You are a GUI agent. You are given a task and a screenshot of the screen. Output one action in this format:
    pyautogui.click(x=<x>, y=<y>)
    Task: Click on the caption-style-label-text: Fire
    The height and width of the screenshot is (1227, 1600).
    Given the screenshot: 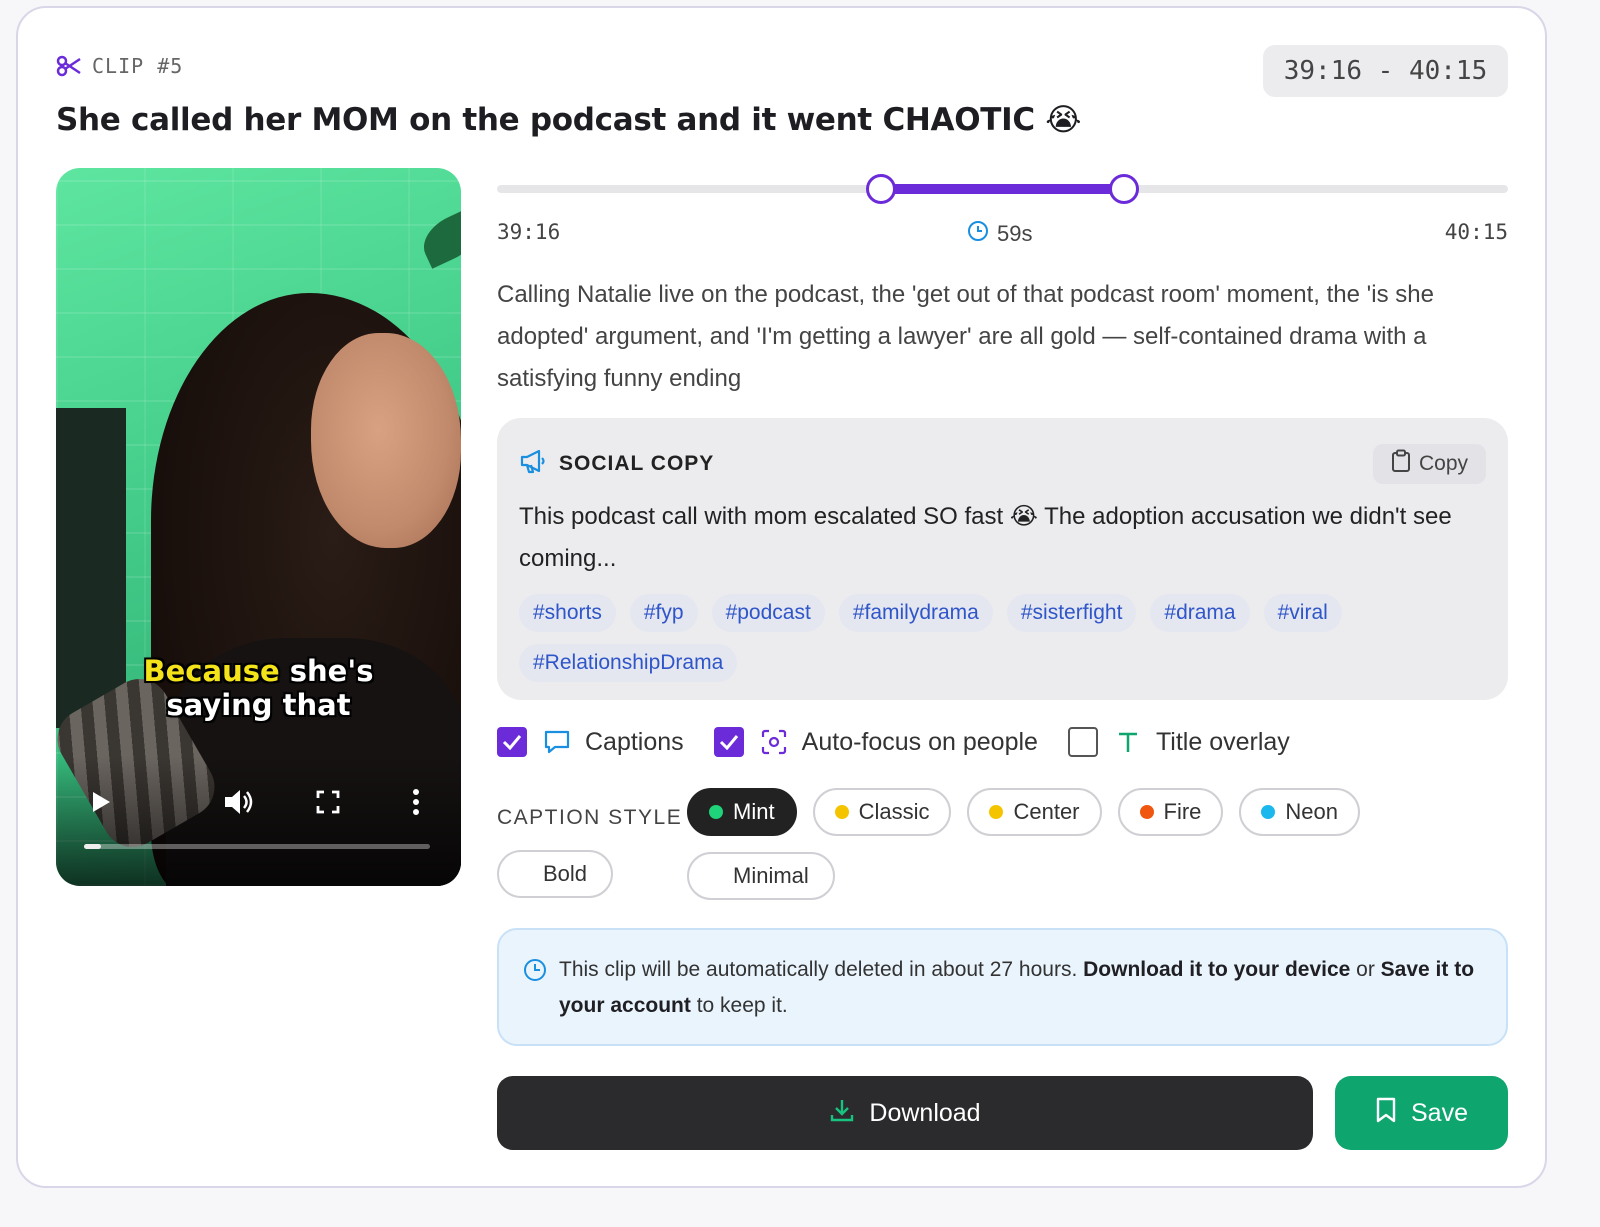 What is the action you would take?
    pyautogui.click(x=1182, y=811)
    